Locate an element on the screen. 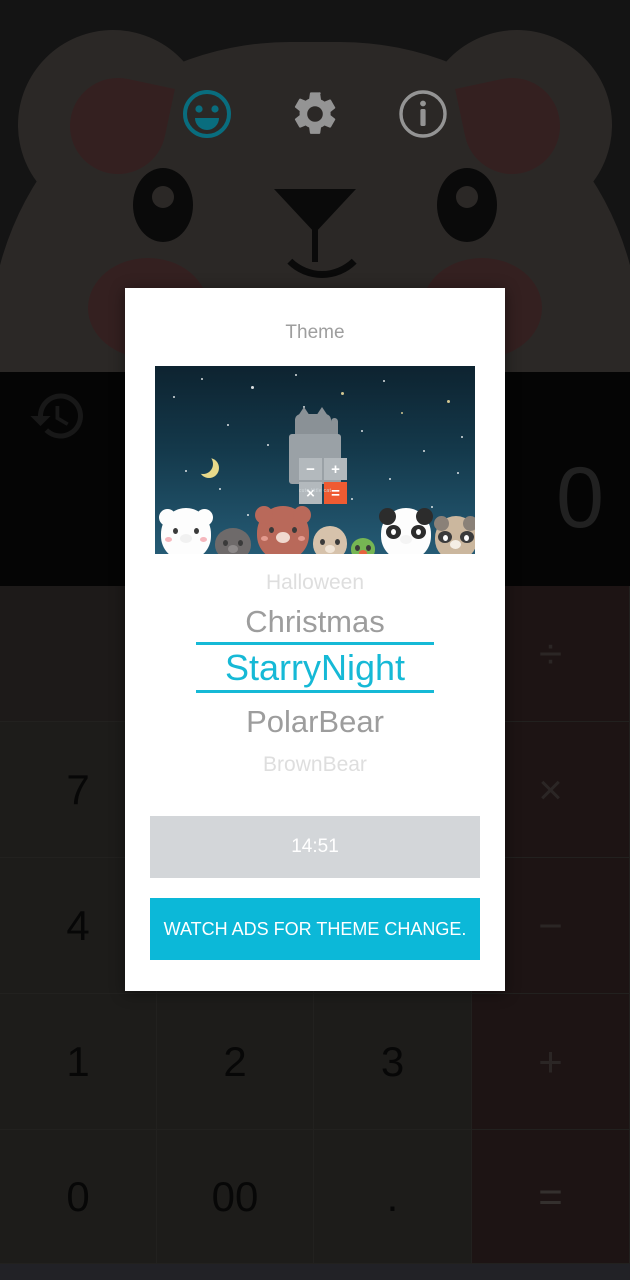  animal-panda is located at coordinates (406, 531).